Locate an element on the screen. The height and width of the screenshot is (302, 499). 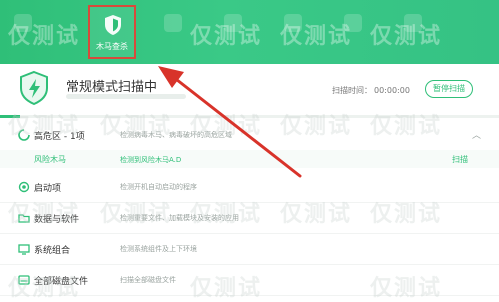
section-row-startup: 启动项 检测开机自动启动的程序 is located at coordinates (249, 187).